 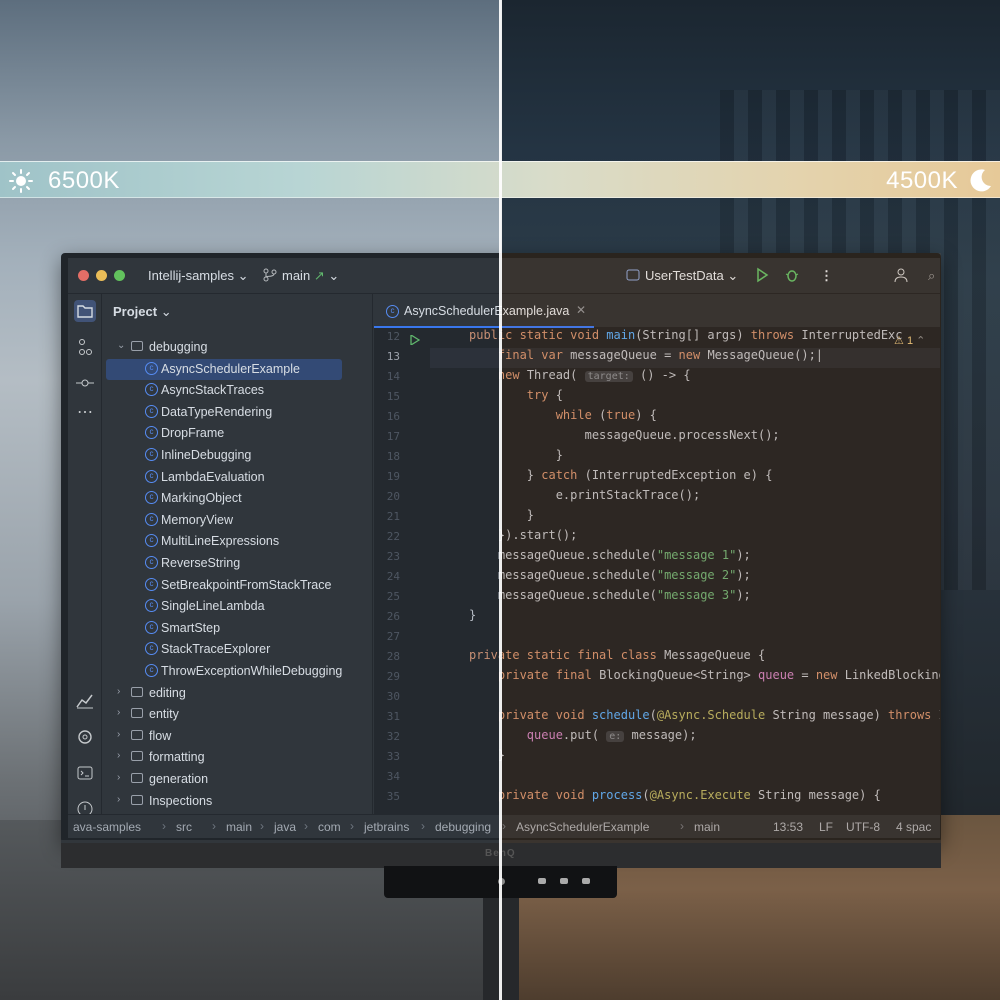 What do you see at coordinates (85, 701) in the screenshot?
I see `profiler-icon` at bounding box center [85, 701].